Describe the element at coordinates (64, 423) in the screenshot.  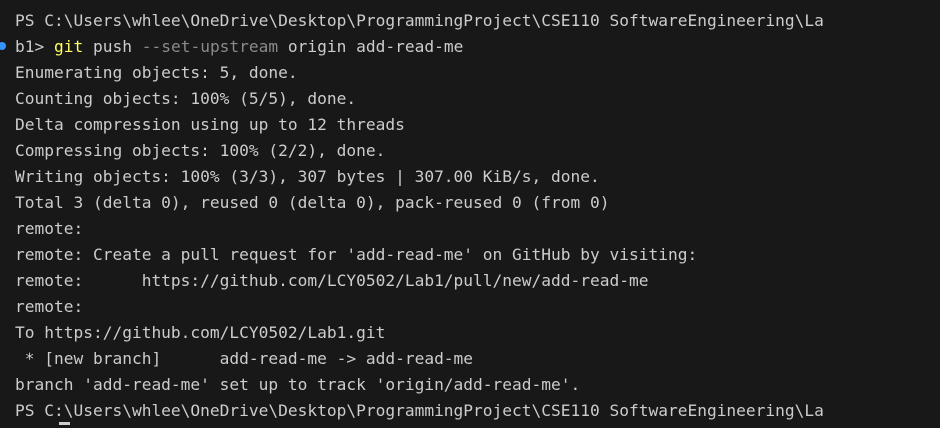
I see `terminal-cursor` at that location.